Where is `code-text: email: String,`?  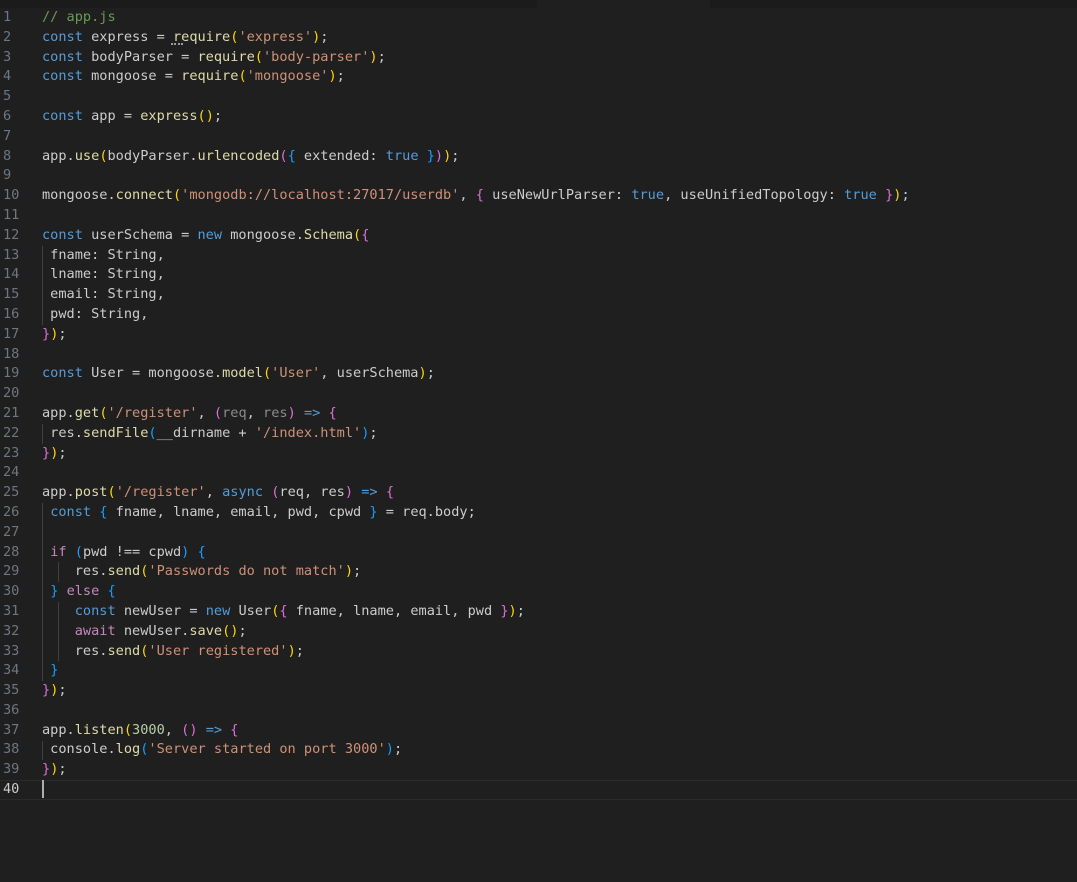 code-text: email: String, is located at coordinates (103, 295).